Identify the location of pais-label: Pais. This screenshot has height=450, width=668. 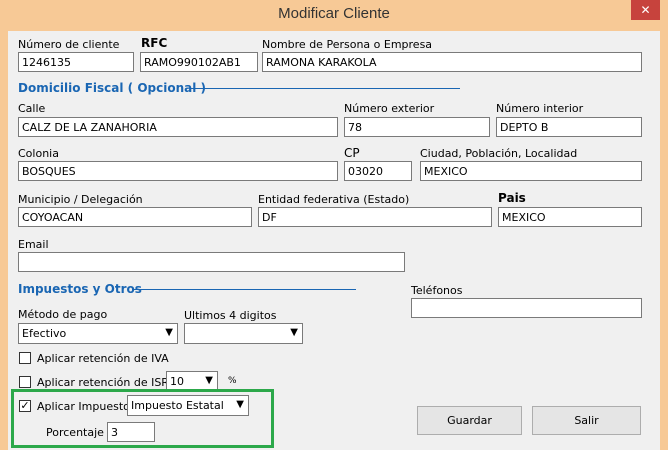
(512, 198).